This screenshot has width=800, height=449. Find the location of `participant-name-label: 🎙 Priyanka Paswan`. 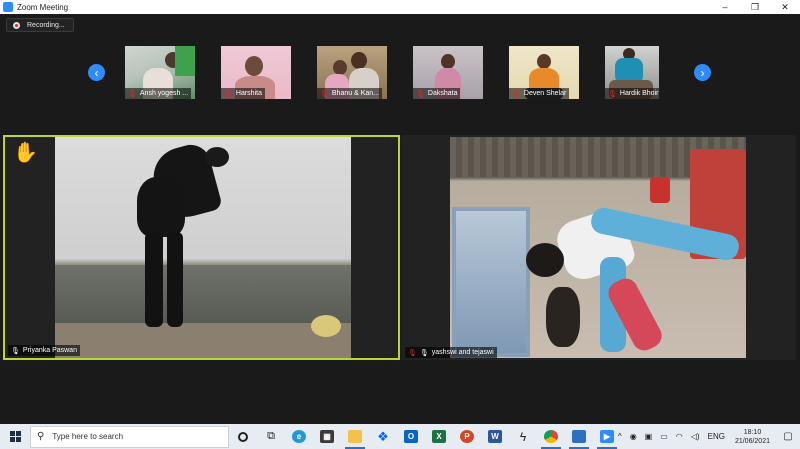

participant-name-label: 🎙 Priyanka Paswan is located at coordinates (44, 350).